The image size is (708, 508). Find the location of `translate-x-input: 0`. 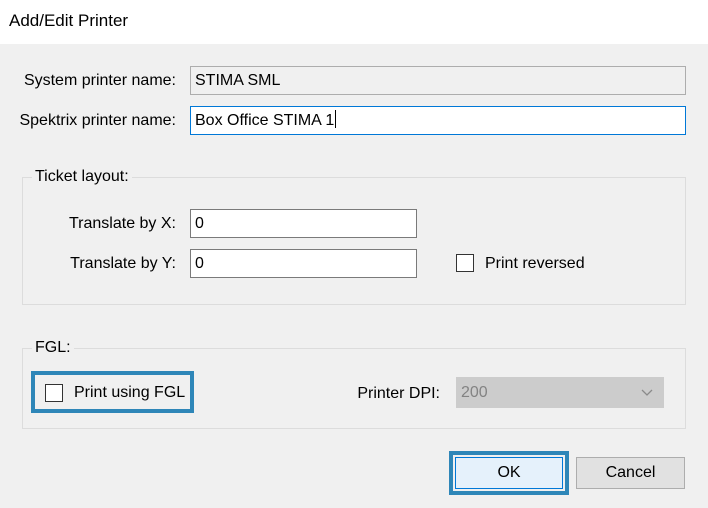

translate-x-input: 0 is located at coordinates (303, 223).